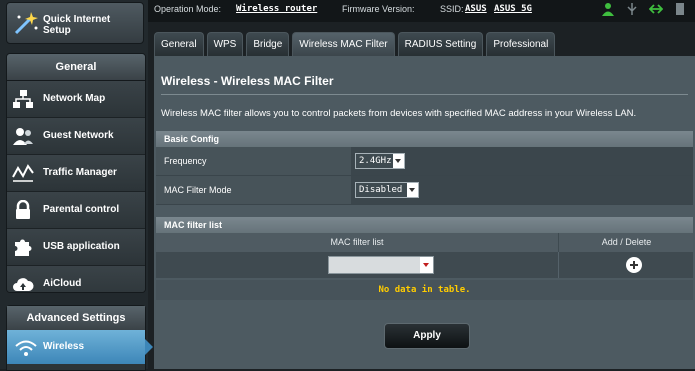 The width and height of the screenshot is (695, 371). What do you see at coordinates (81, 209) in the screenshot?
I see `sidebar-item-label: Parental control` at bounding box center [81, 209].